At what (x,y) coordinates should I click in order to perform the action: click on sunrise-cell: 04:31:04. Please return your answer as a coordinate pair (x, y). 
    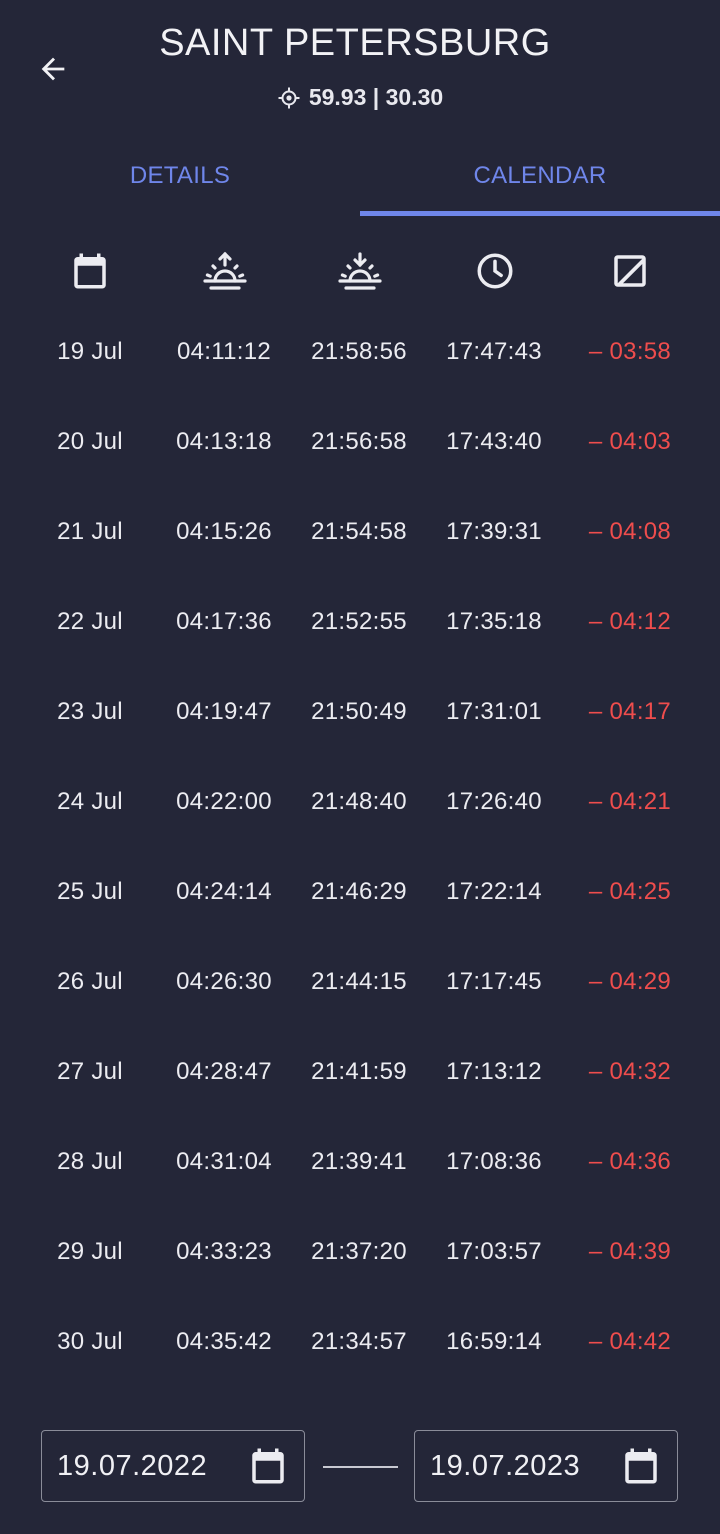
    Looking at the image, I should click on (224, 1161).